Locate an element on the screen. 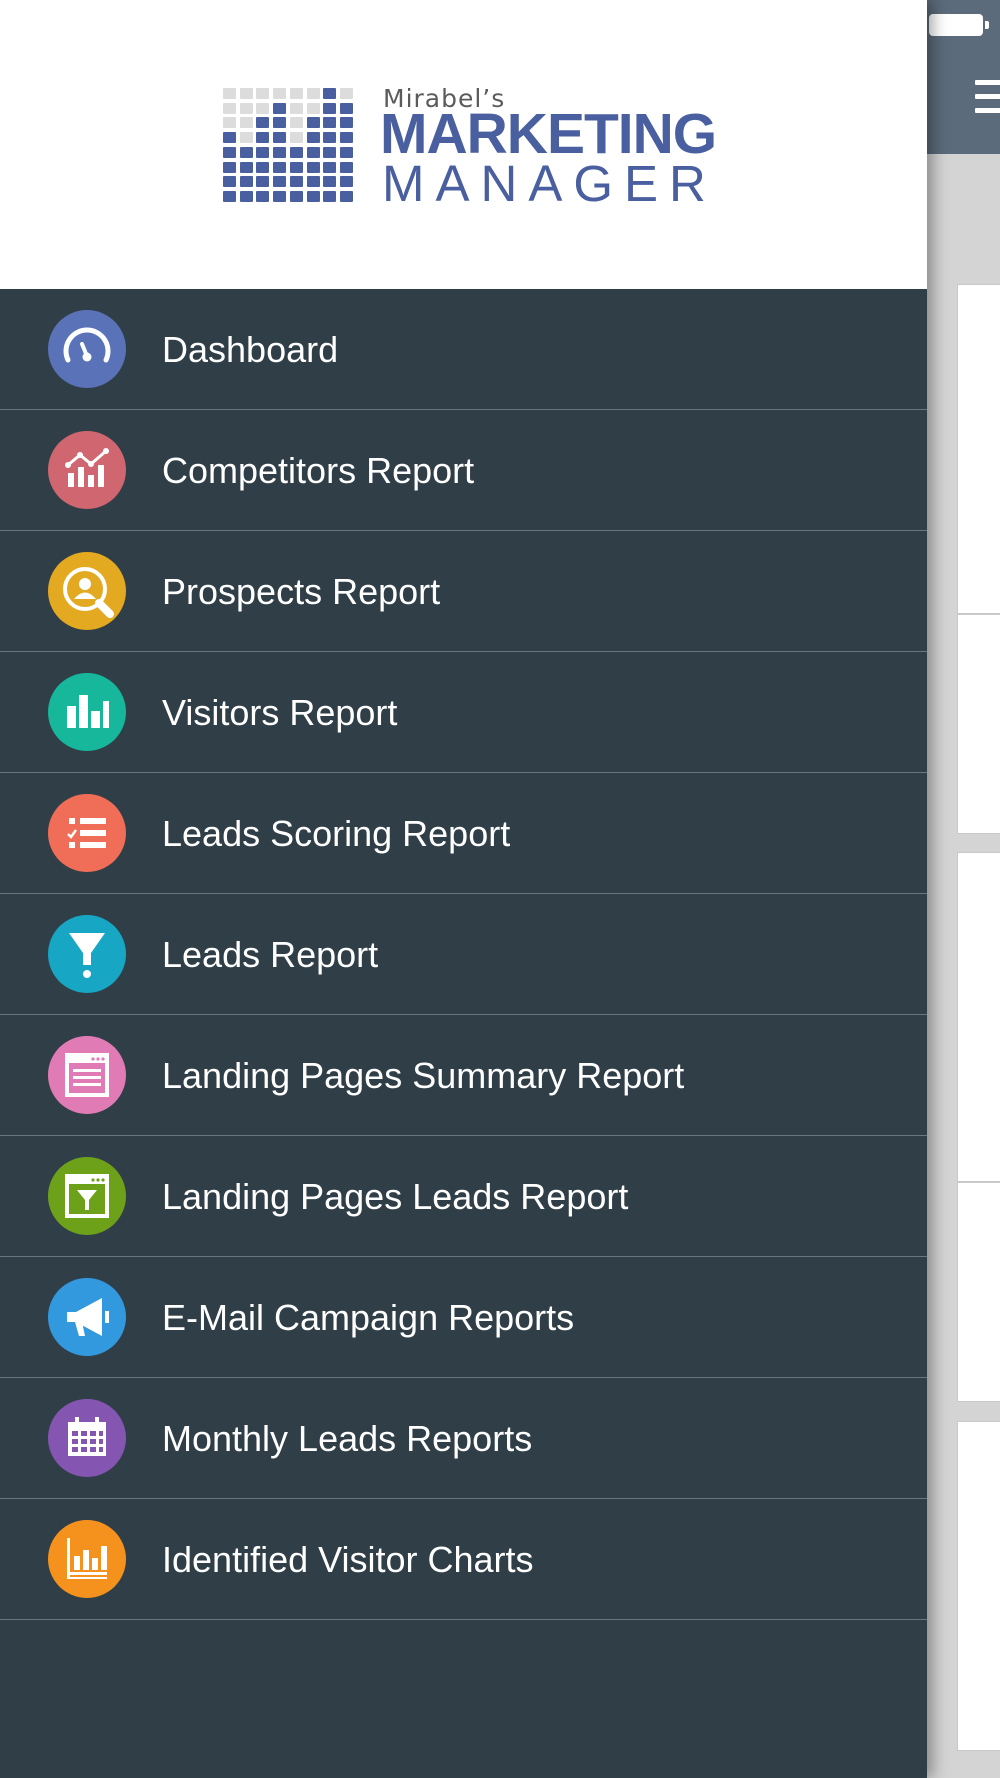 The image size is (1000, 1778). main-page-peek is located at coordinates (963, 889).